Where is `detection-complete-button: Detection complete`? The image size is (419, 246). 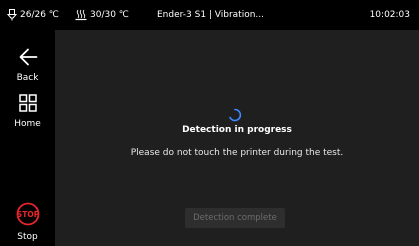
detection-complete-button: Detection complete is located at coordinates (235, 218).